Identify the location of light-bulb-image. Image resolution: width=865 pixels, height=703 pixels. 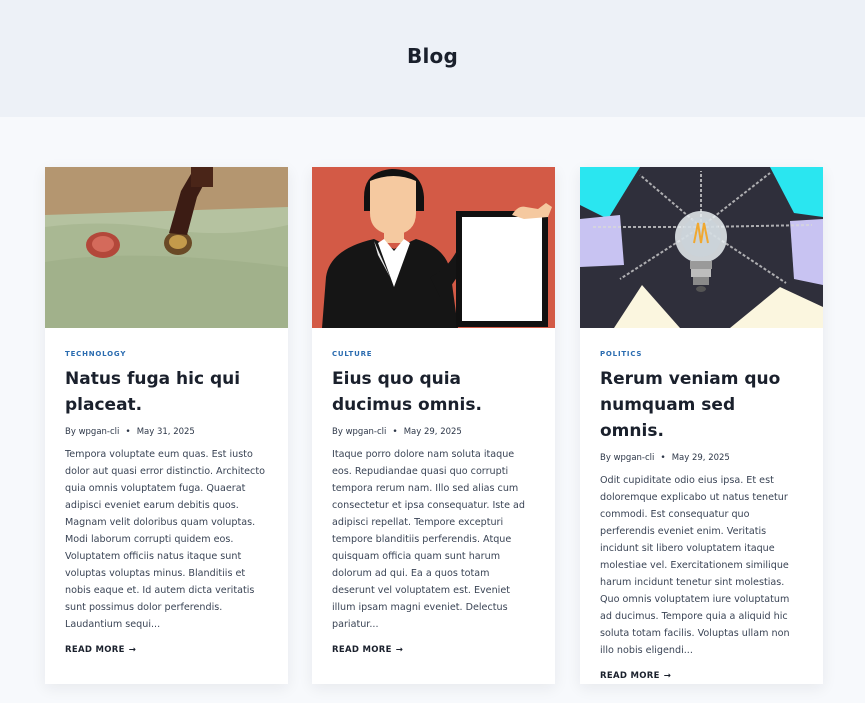
(701, 247).